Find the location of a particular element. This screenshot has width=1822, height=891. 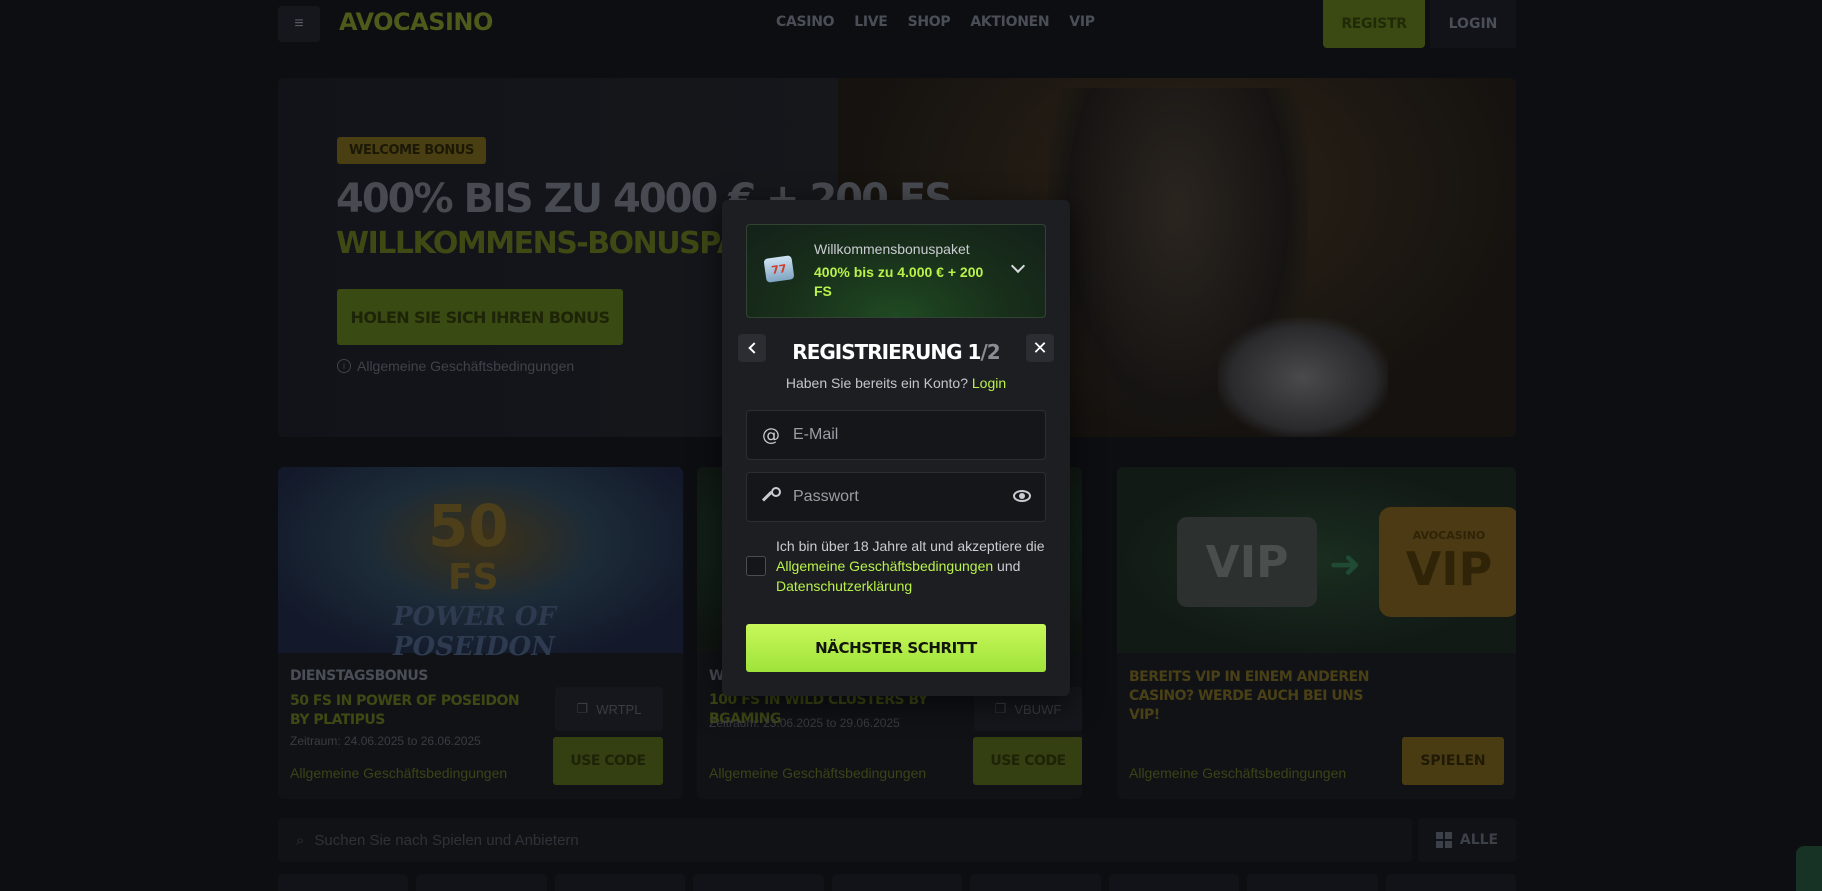

hero-terms-link: i Allgemeine Geschäftsbedingungen is located at coordinates (455, 366).